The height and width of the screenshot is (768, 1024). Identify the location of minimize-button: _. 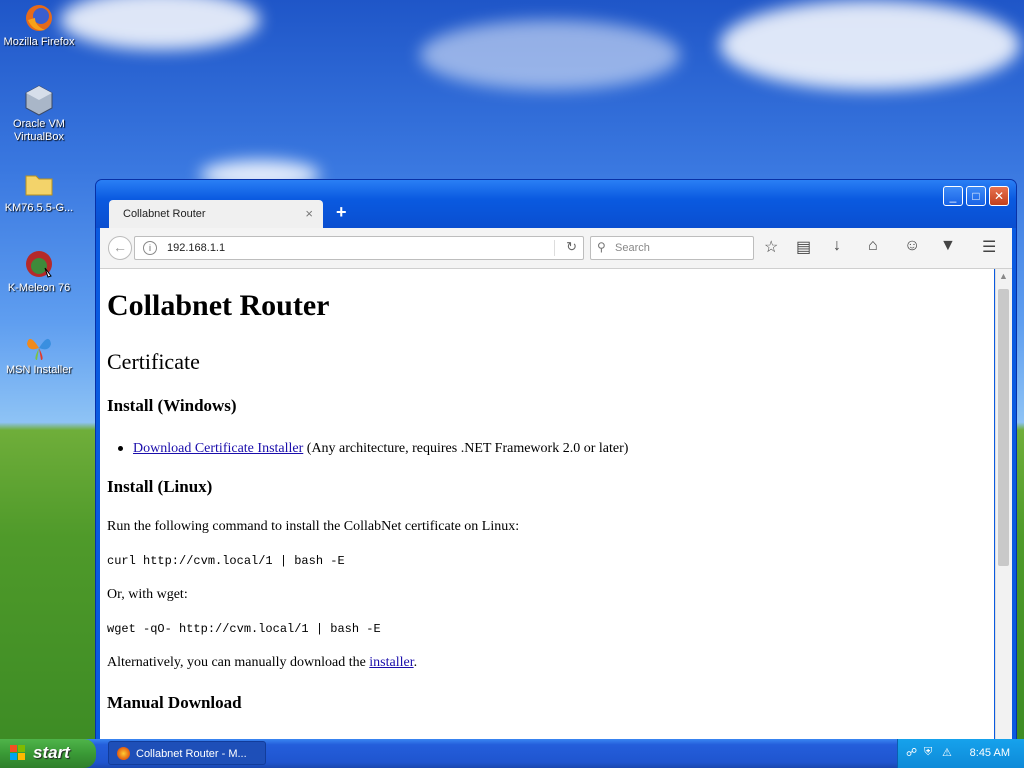
(953, 196).